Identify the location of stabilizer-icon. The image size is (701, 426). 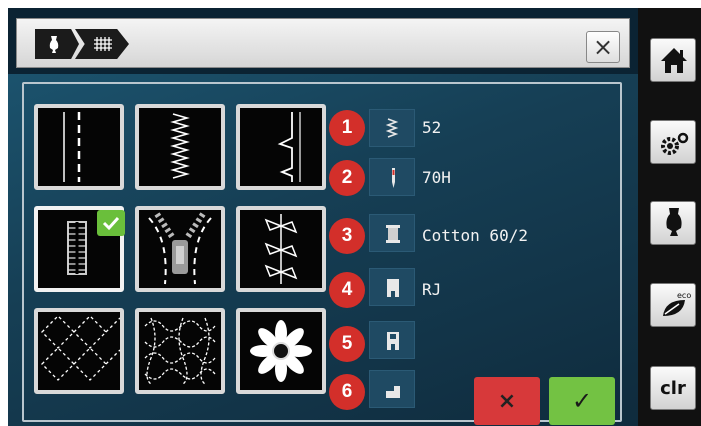
(393, 392).